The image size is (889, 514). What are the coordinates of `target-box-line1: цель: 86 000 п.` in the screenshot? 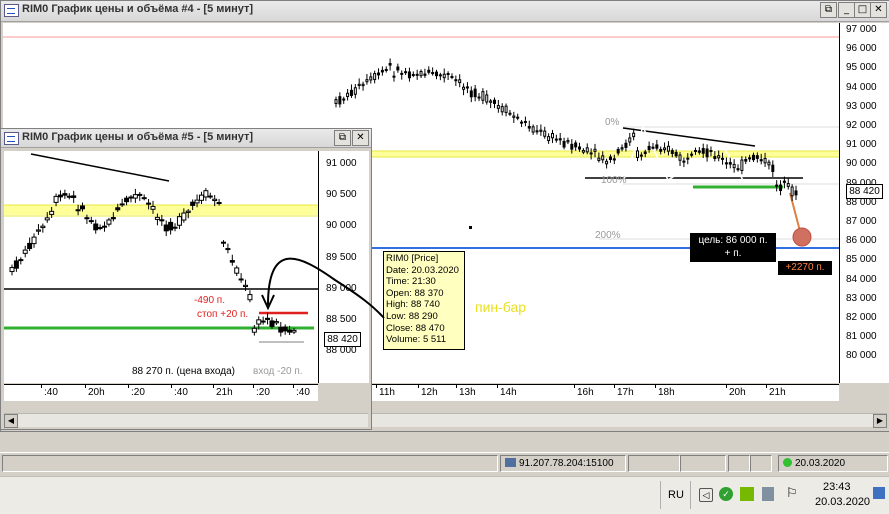 It's located at (733, 240).